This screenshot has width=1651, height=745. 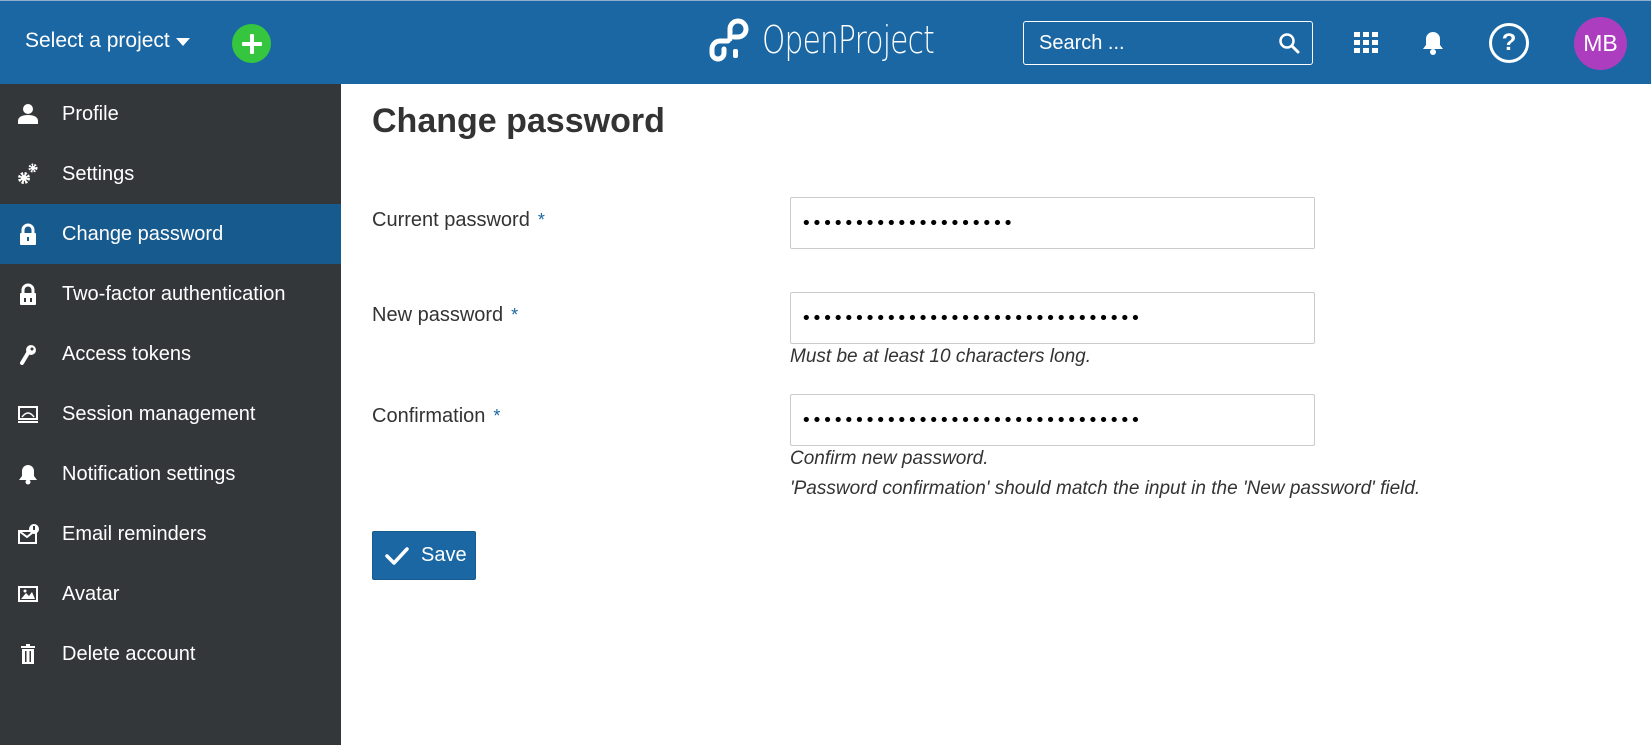 I want to click on field-label-text: Confirmation, so click(x=429, y=416).